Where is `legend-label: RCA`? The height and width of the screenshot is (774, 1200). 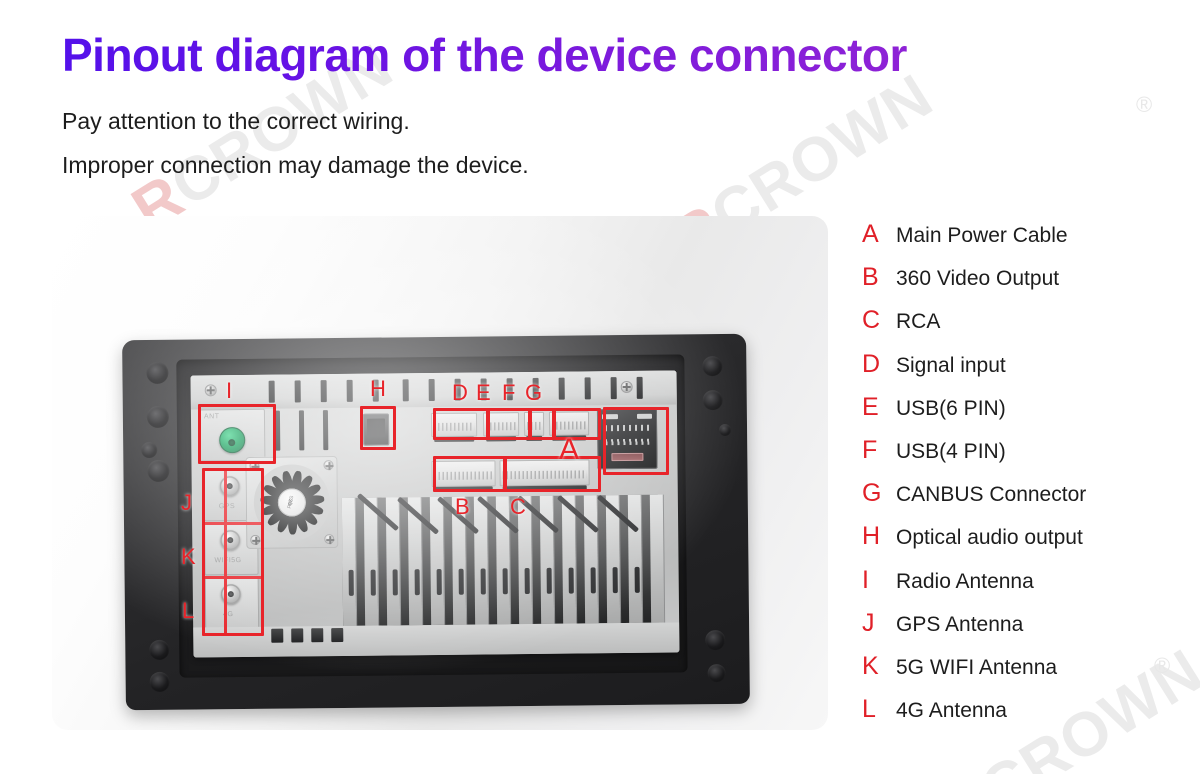 legend-label: RCA is located at coordinates (918, 322).